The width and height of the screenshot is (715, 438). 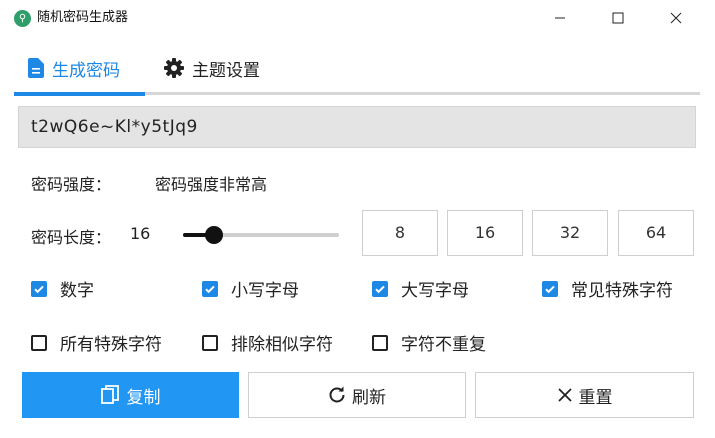 I want to click on option-digits: 数字, so click(x=62, y=288).